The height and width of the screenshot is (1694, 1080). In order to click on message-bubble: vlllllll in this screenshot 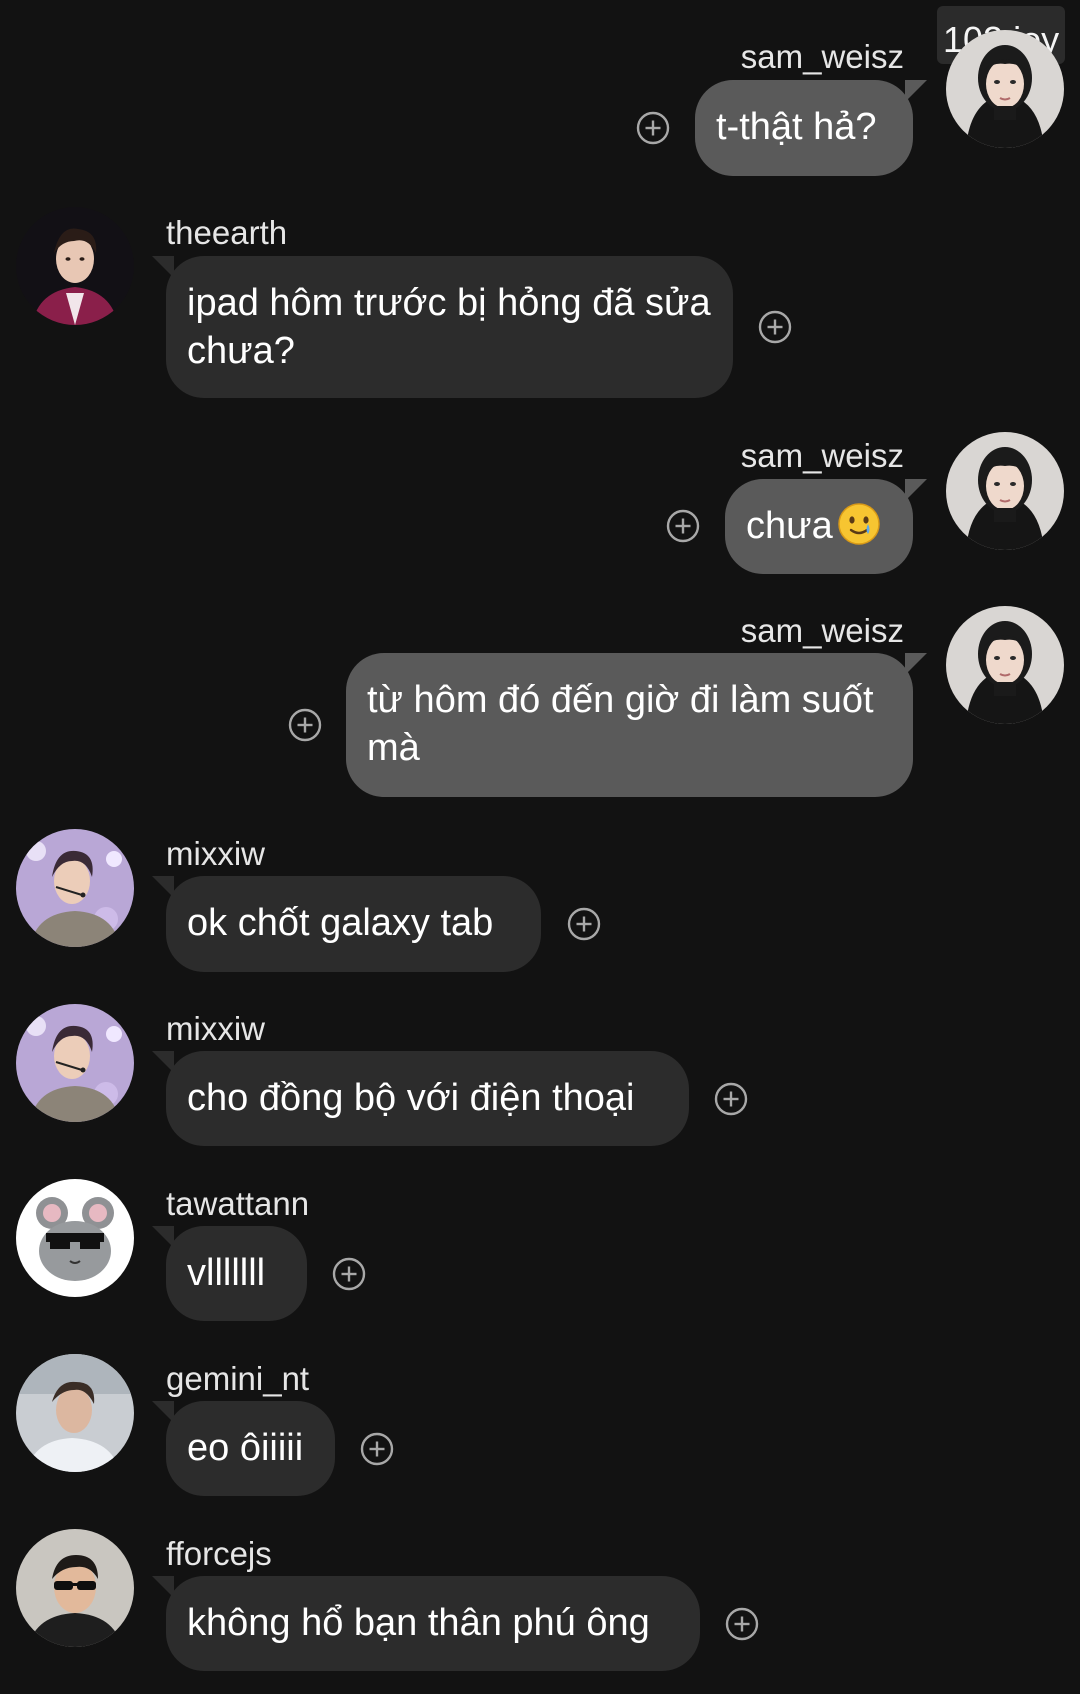, I will do `click(229, 1273)`.